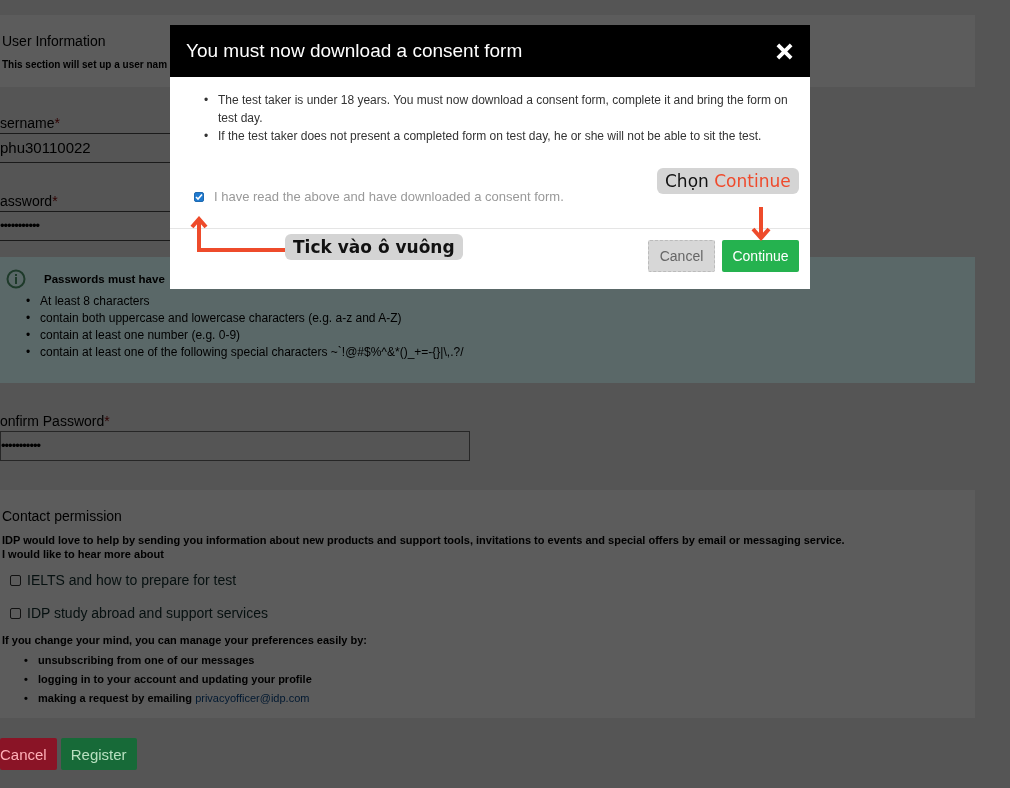 The width and height of the screenshot is (1010, 788). Describe the element at coordinates (496, 109) in the screenshot. I see `notice-item: • The test taker is under 18 years. You must now download a consent form, complete it and bring the form on test day.` at that location.